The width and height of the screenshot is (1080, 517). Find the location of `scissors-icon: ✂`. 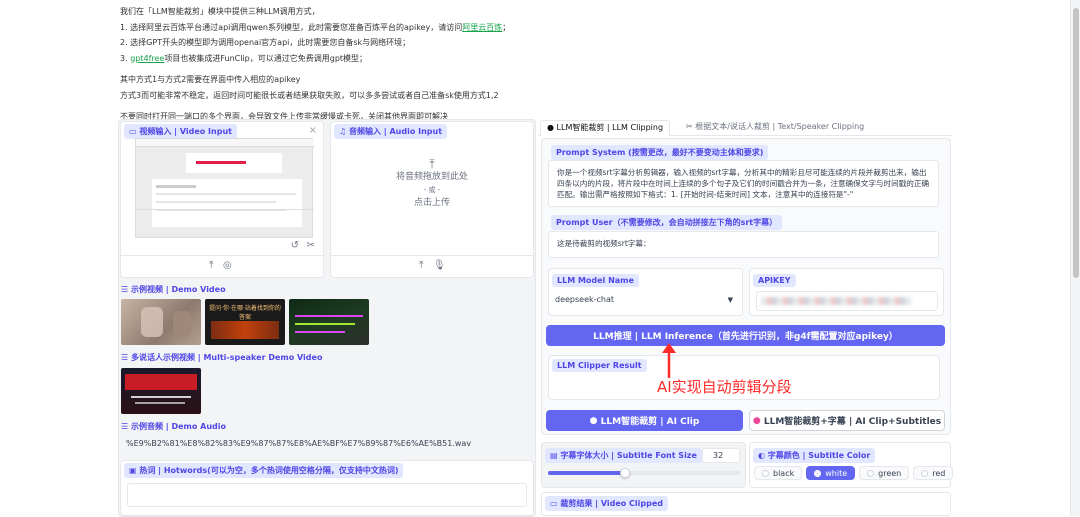

scissors-icon: ✂ is located at coordinates (311, 245).